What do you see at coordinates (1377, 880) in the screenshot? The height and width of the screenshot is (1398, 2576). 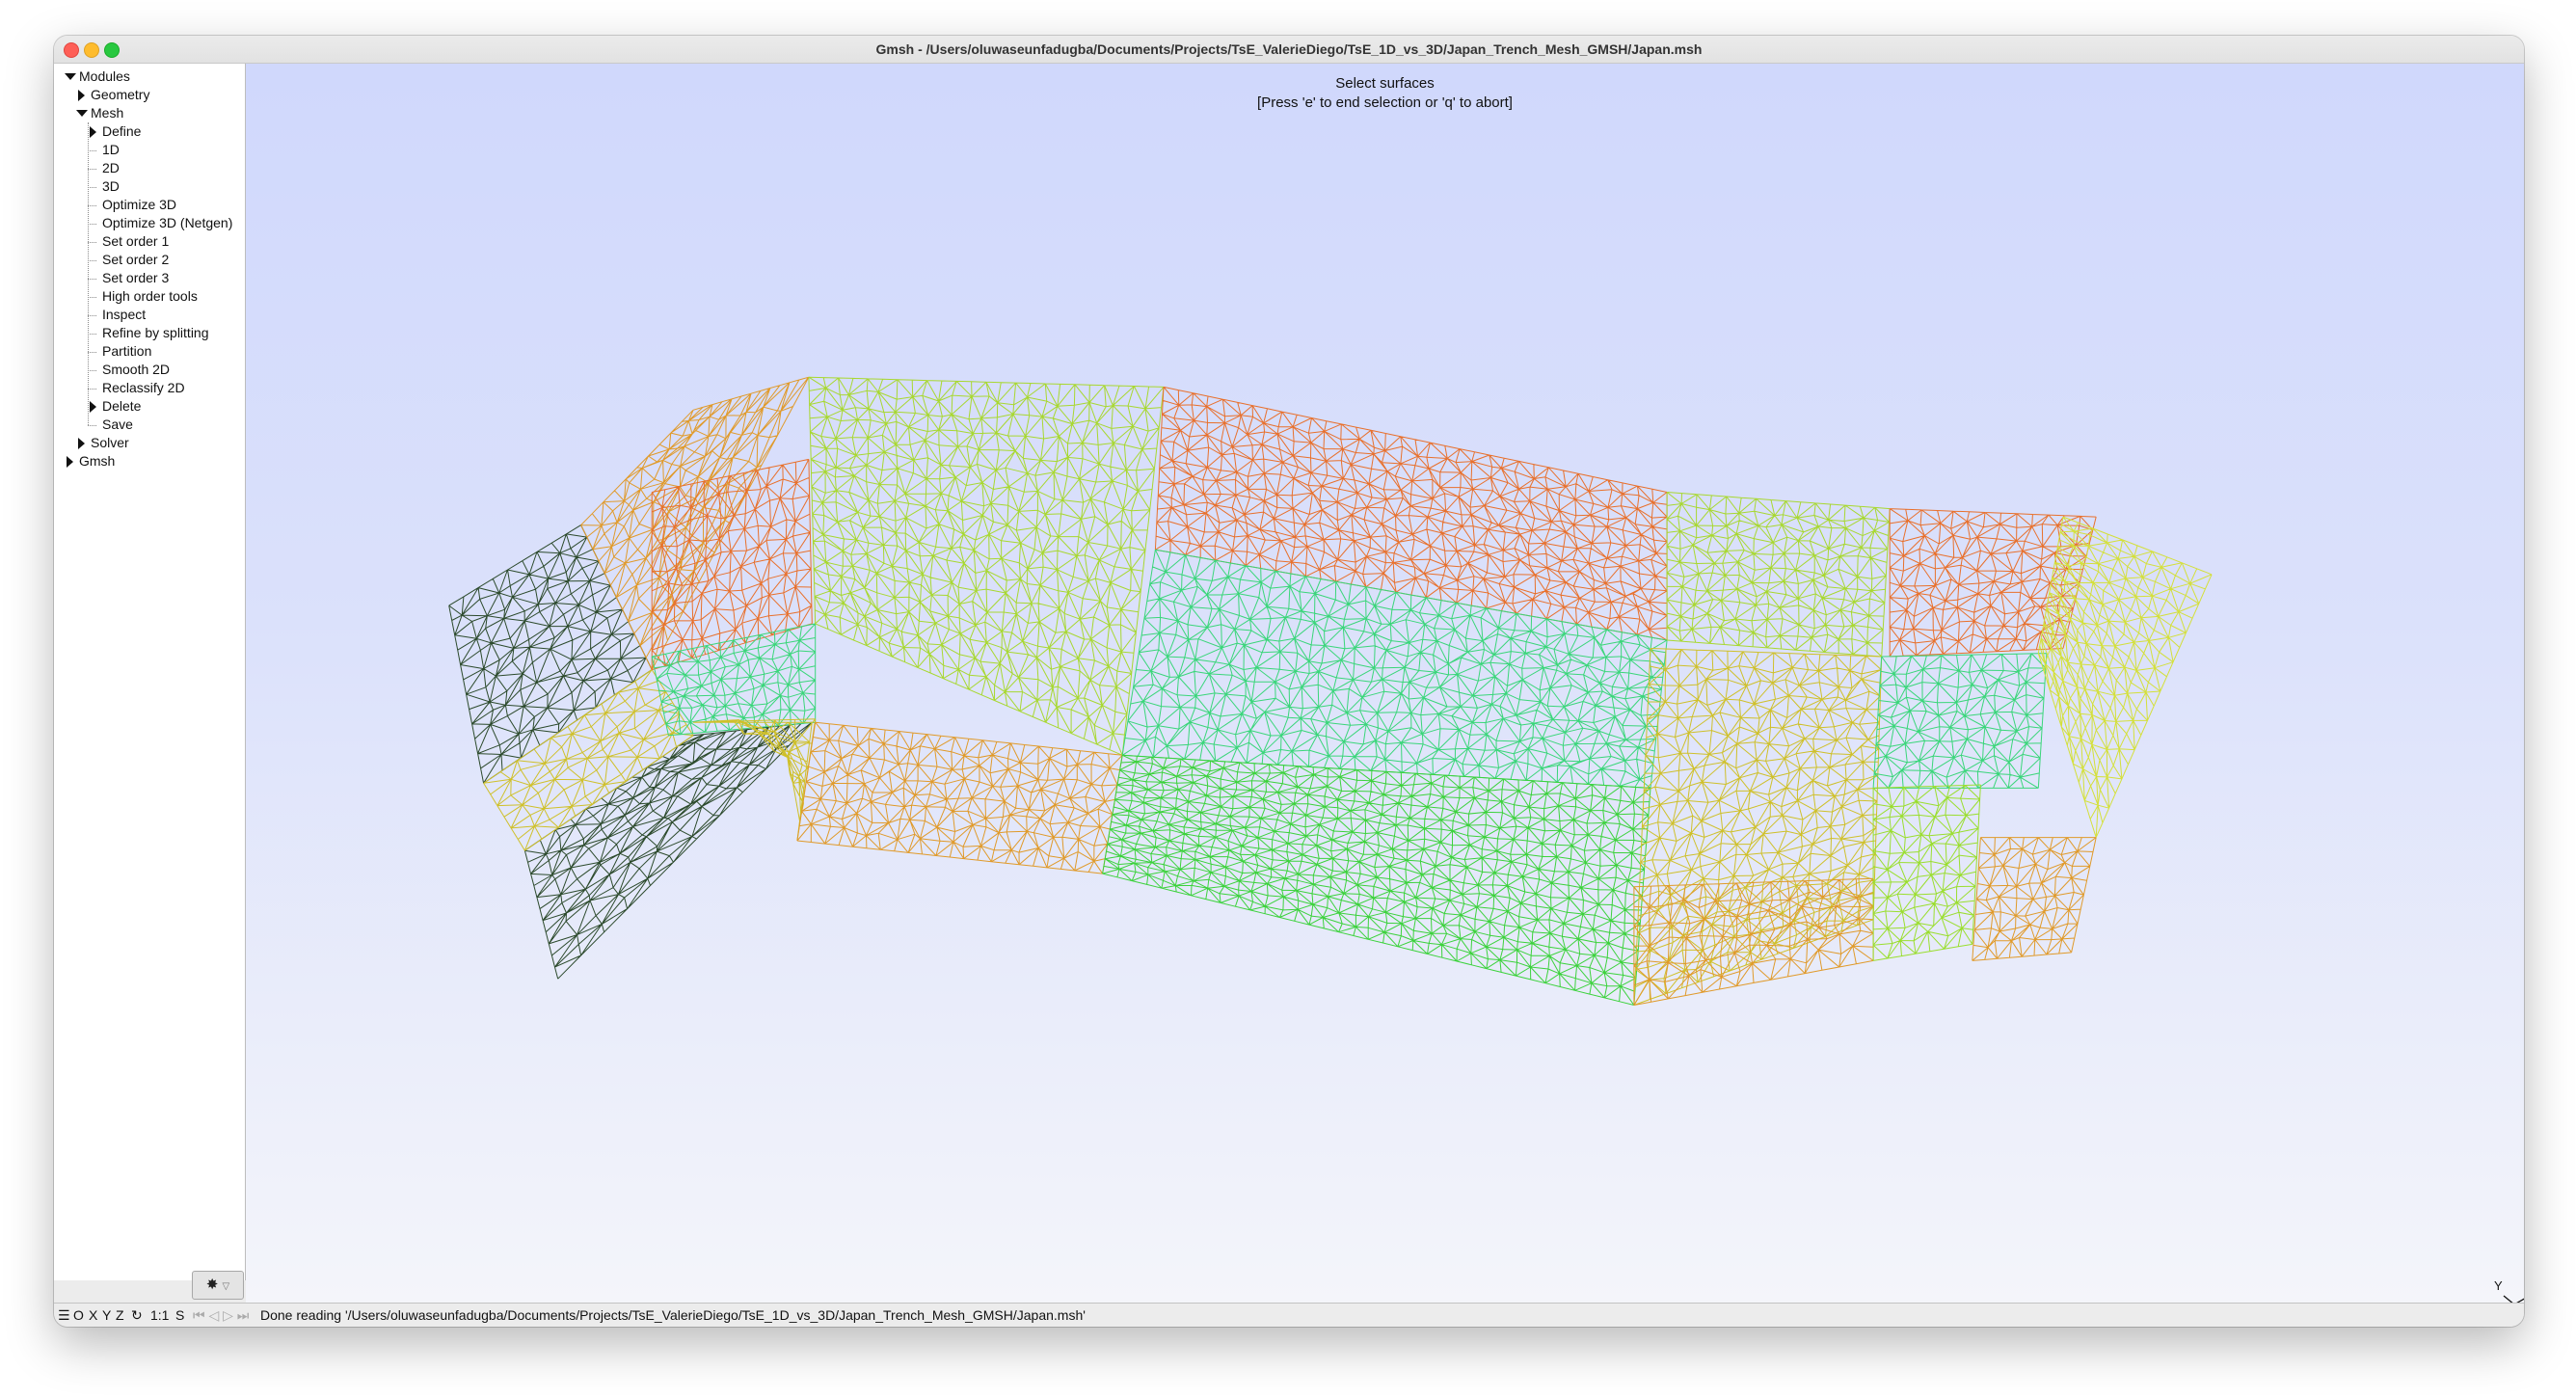 I see `surface-green-south` at bounding box center [1377, 880].